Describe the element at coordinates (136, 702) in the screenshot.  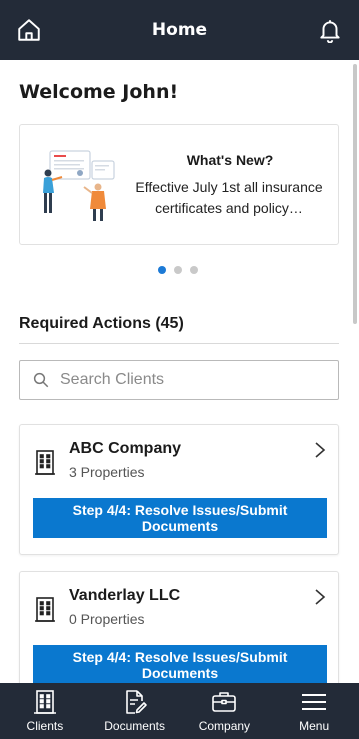
I see `document-edit-icon` at that location.